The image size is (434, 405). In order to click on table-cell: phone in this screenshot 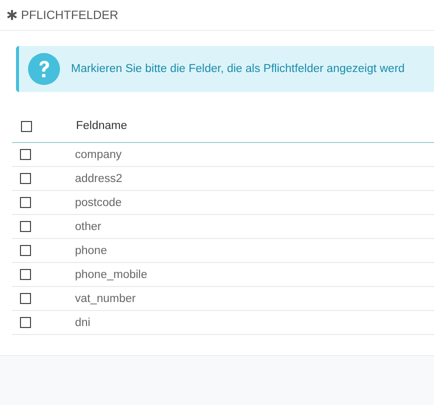, I will do `click(91, 250)`.